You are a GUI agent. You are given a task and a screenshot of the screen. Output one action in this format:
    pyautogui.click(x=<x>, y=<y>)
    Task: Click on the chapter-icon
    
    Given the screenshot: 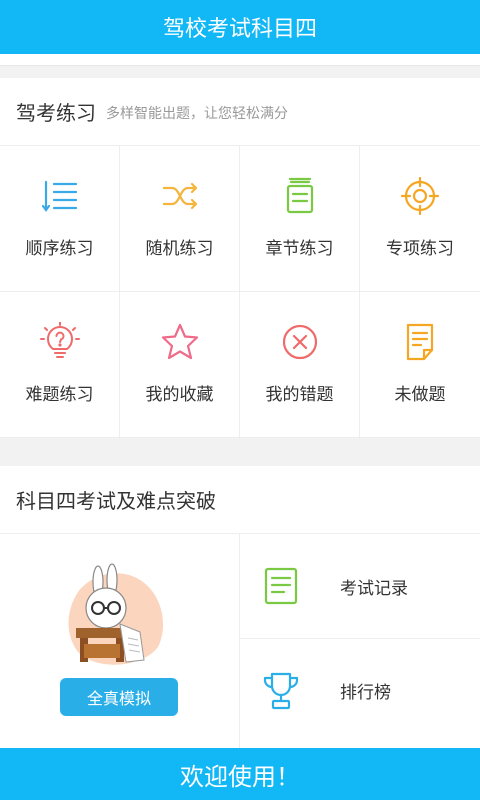 What is the action you would take?
    pyautogui.click(x=299, y=195)
    